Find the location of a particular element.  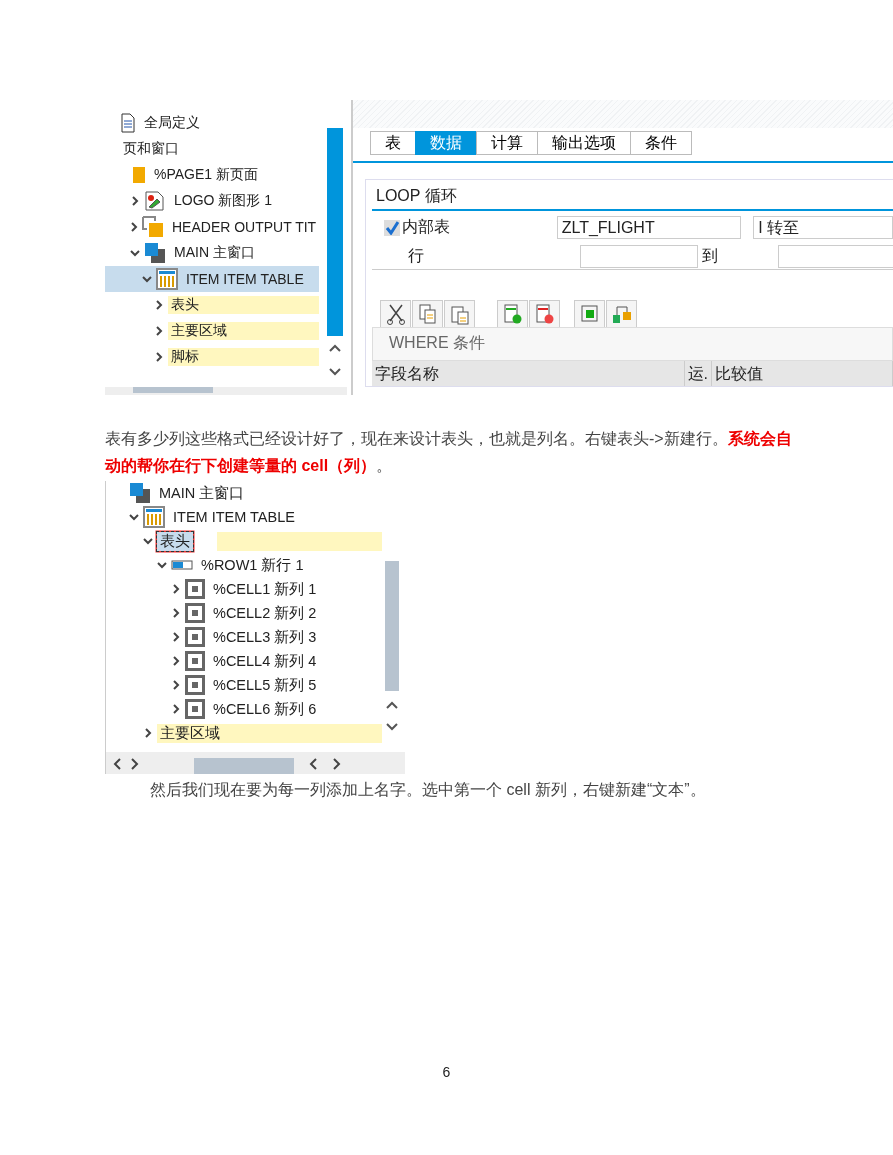

section-title: LOOP 循环 is located at coordinates (632, 196).